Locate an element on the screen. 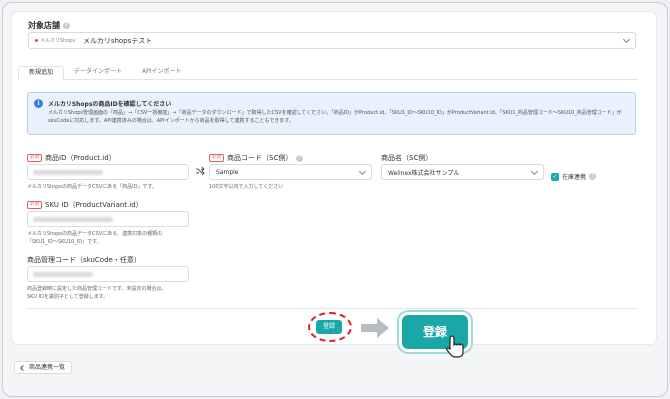  sku-id-label: 必須 SKU ID（ProductVariant.id） is located at coordinates (85, 205).